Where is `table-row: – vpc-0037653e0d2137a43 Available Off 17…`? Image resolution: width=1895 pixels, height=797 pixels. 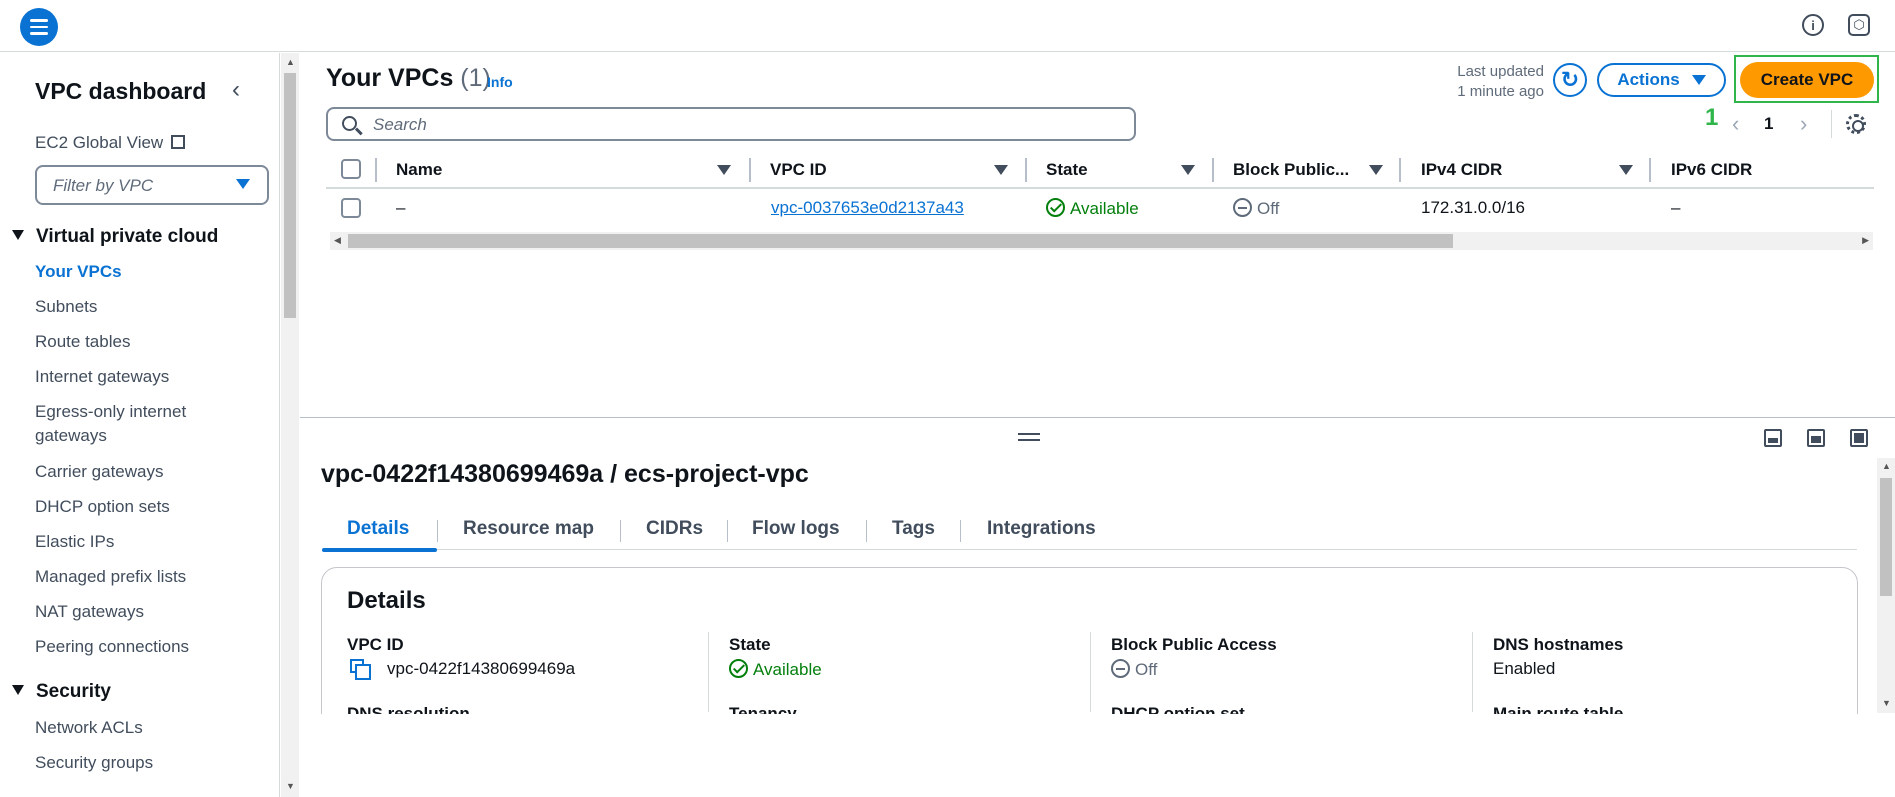 table-row: – vpc-0037653e0d2137a43 Available Off 17… is located at coordinates (1100, 209).